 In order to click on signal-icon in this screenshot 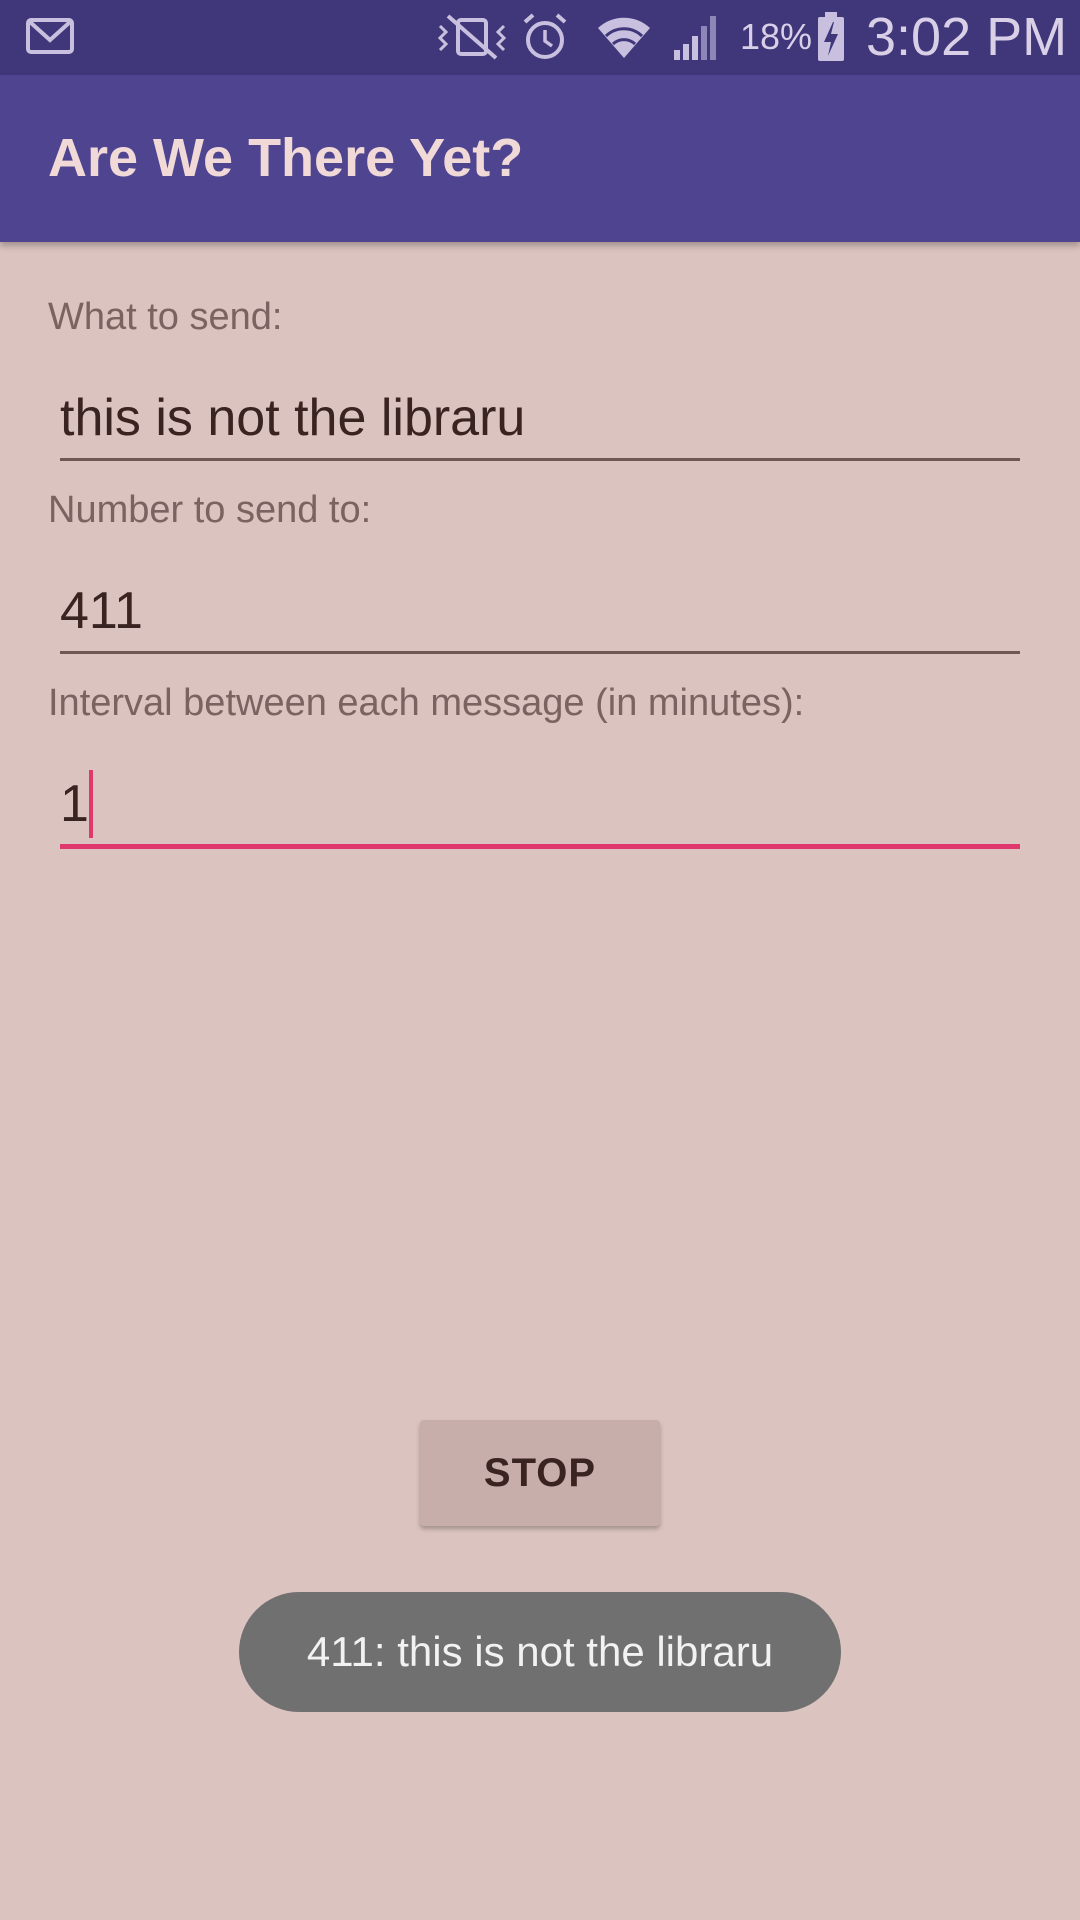, I will do `click(695, 38)`.